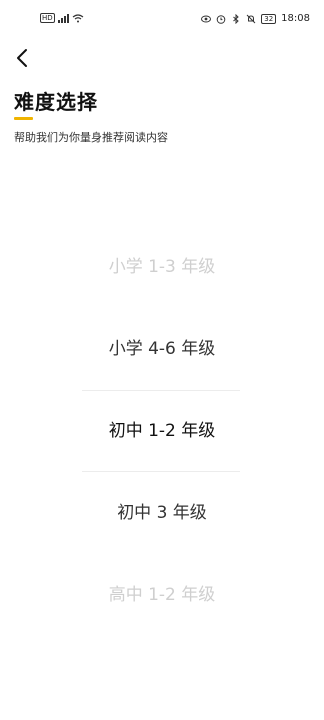 The height and width of the screenshot is (720, 324). Describe the element at coordinates (161, 471) in the screenshot. I see `selection-divider-bottom` at that location.